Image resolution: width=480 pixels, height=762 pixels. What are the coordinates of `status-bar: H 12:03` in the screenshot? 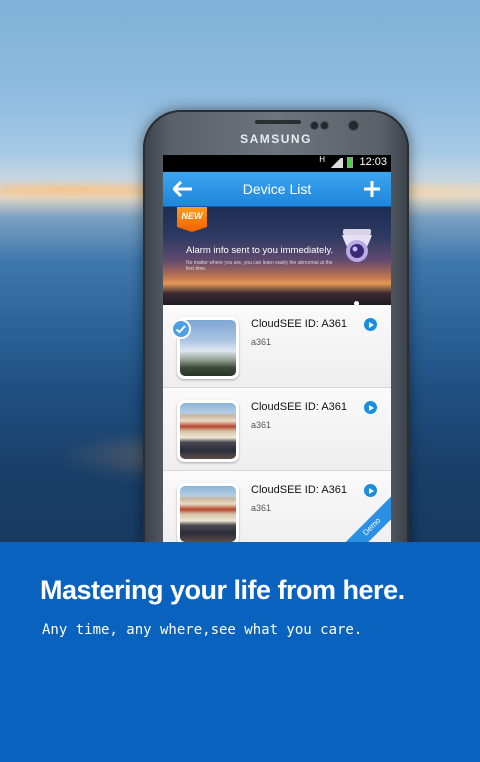 It's located at (277, 163).